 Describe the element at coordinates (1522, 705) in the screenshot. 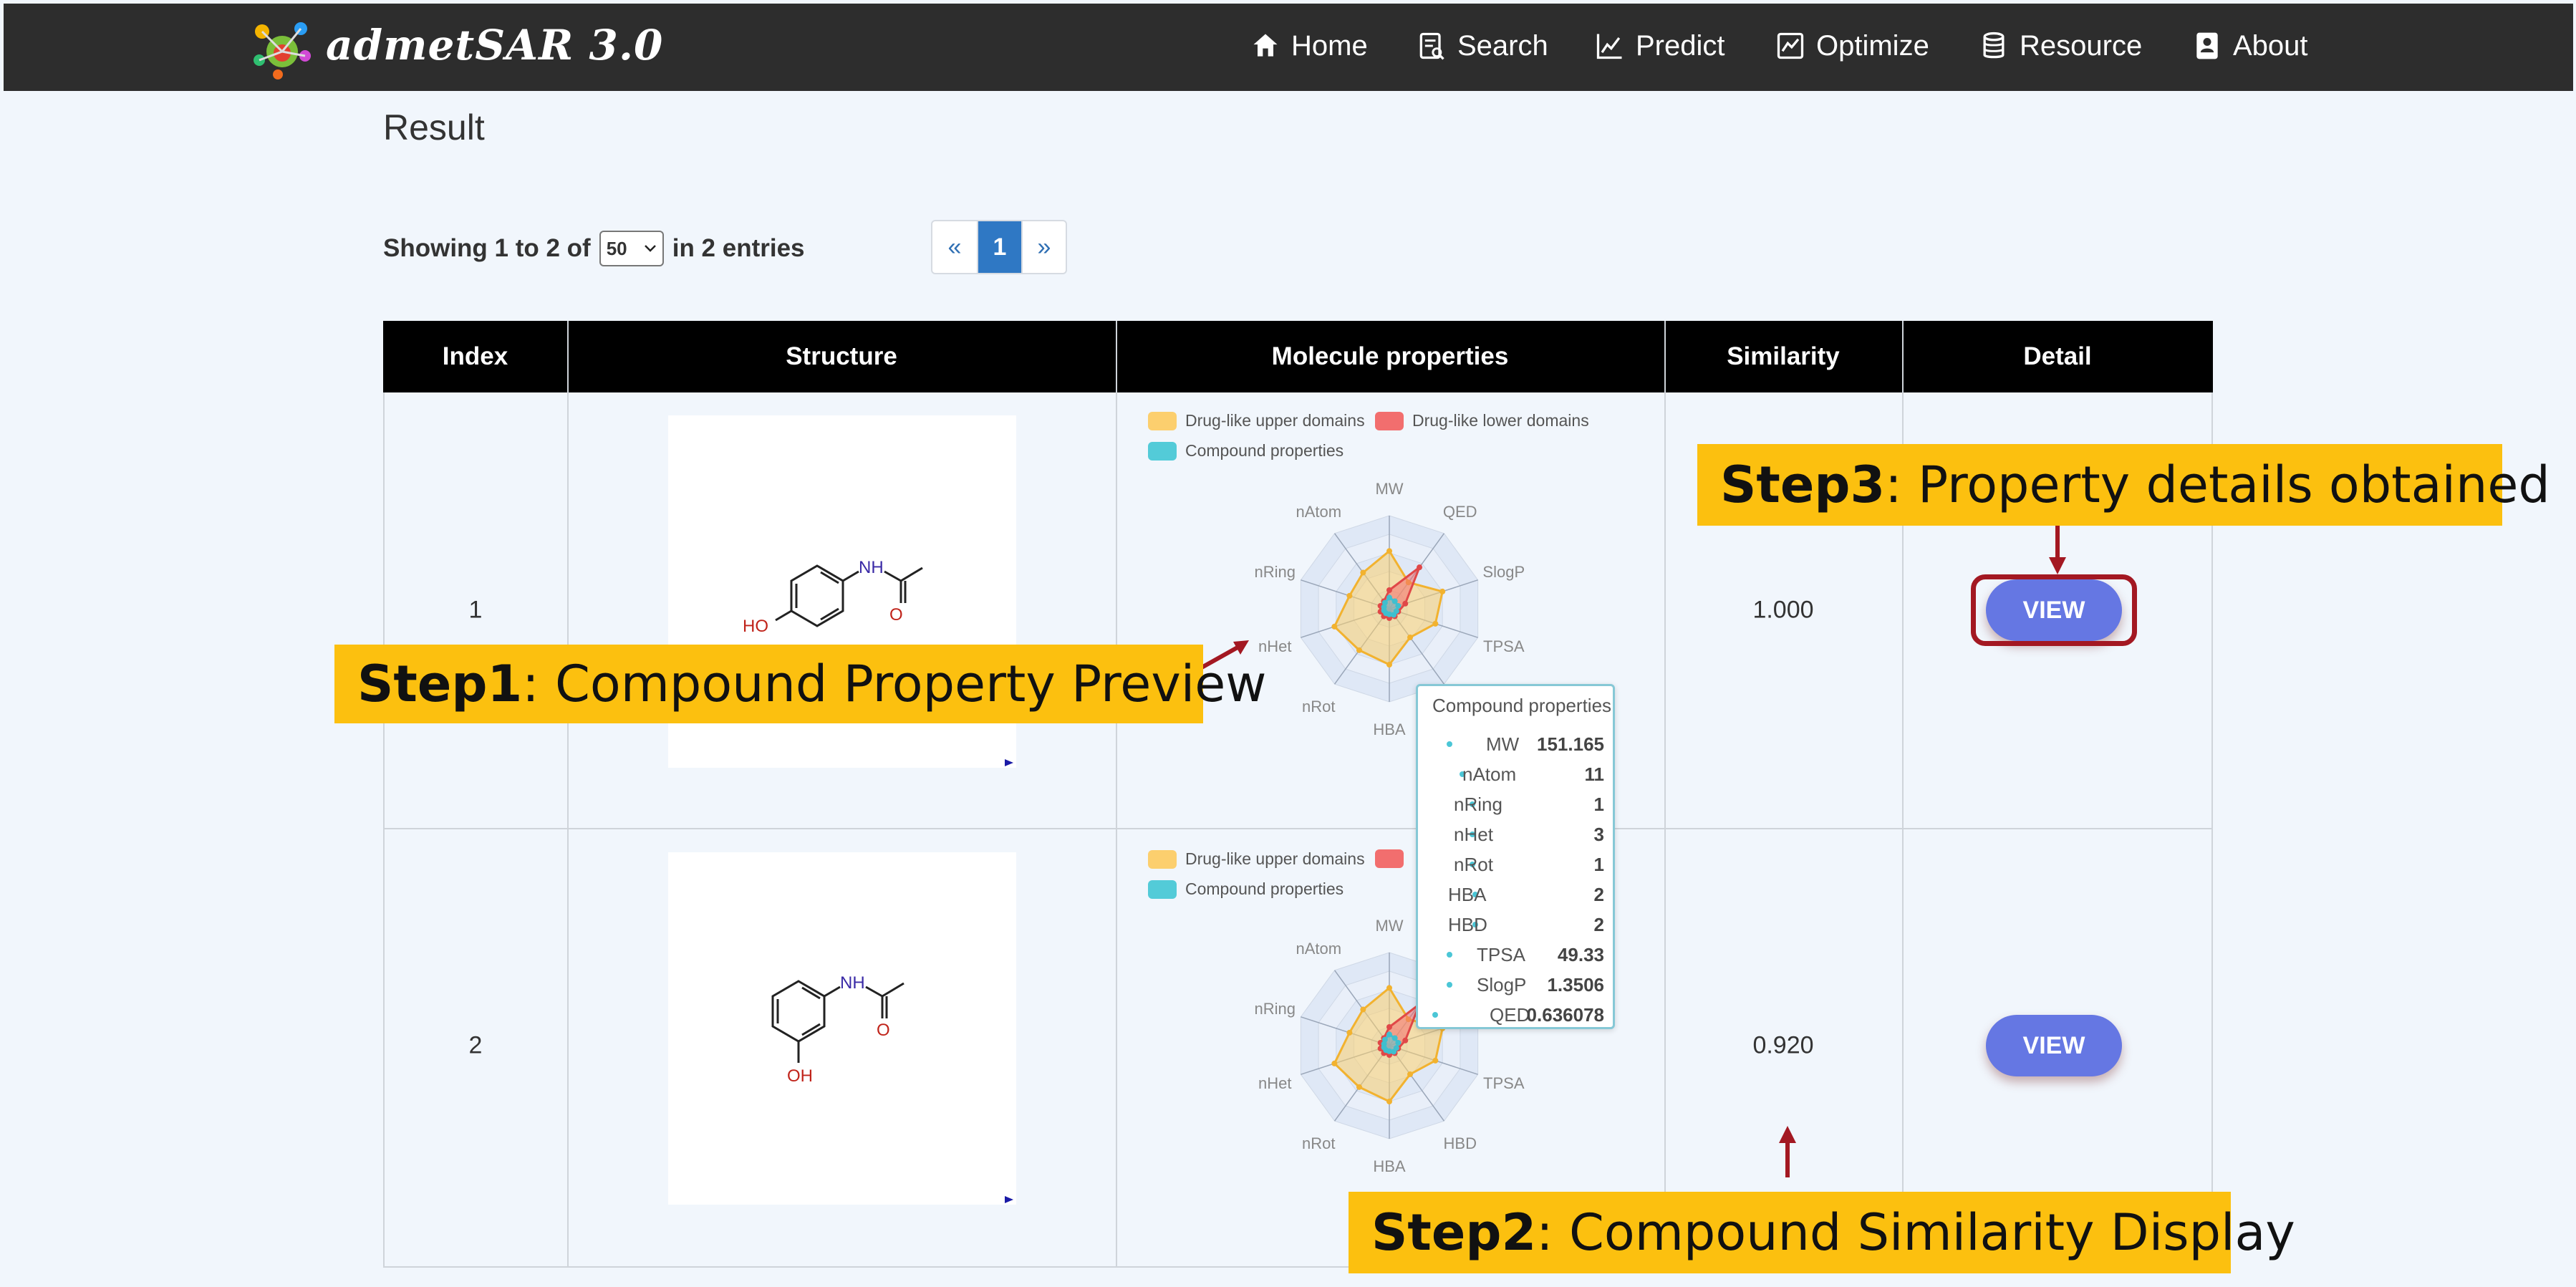

I see `tooltip-title: Compound properties` at that location.